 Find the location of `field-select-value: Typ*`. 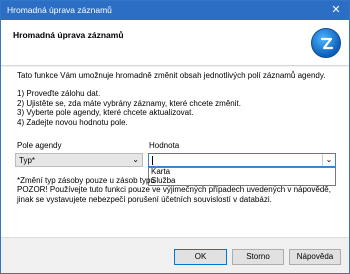

field-select-value: Typ* is located at coordinates (27, 160).